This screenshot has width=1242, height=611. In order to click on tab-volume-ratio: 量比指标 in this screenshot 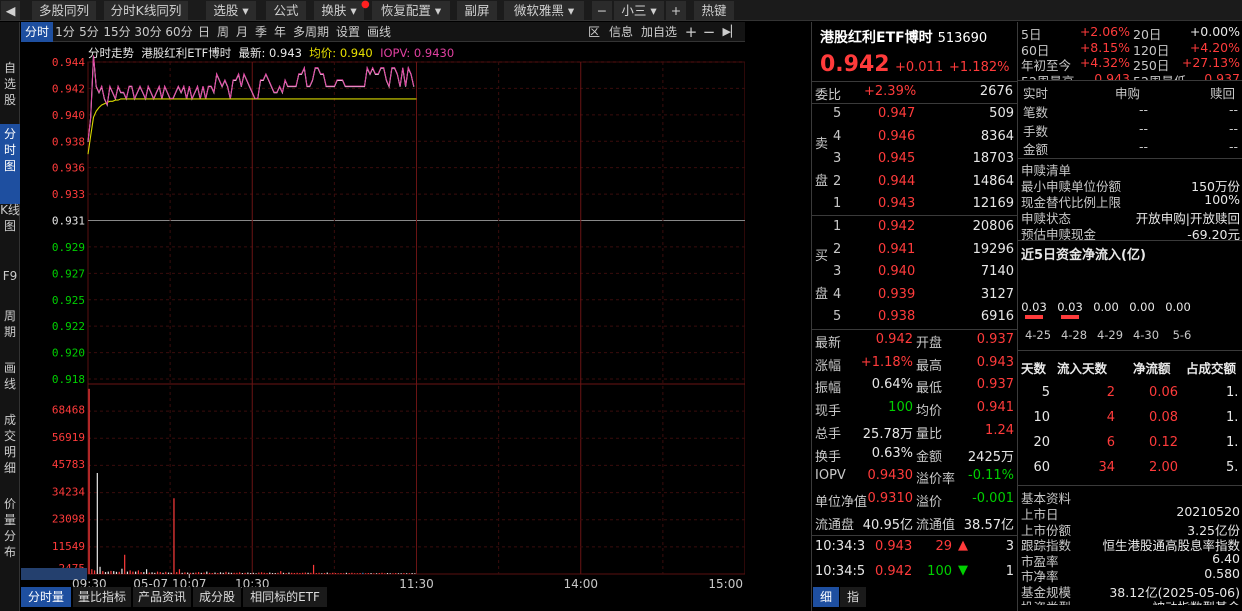, I will do `click(102, 597)`.